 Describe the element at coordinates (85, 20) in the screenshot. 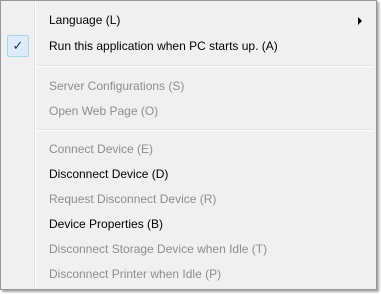

I see `menu-item-label: Language (L)` at that location.